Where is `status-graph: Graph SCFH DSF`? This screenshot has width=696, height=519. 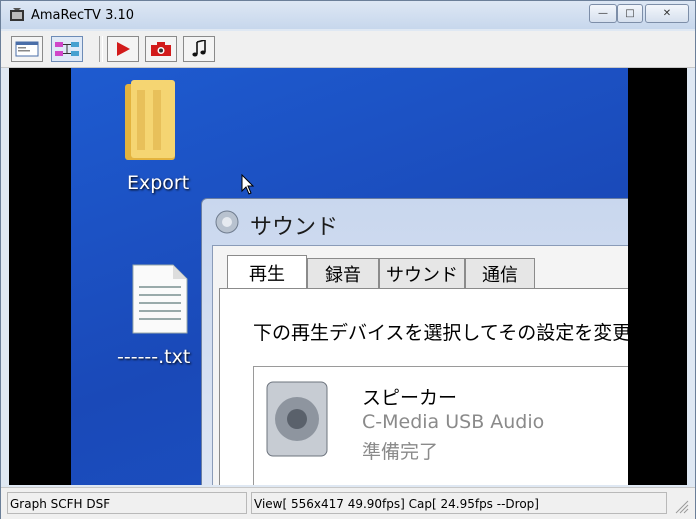 status-graph: Graph SCFH DSF is located at coordinates (127, 503).